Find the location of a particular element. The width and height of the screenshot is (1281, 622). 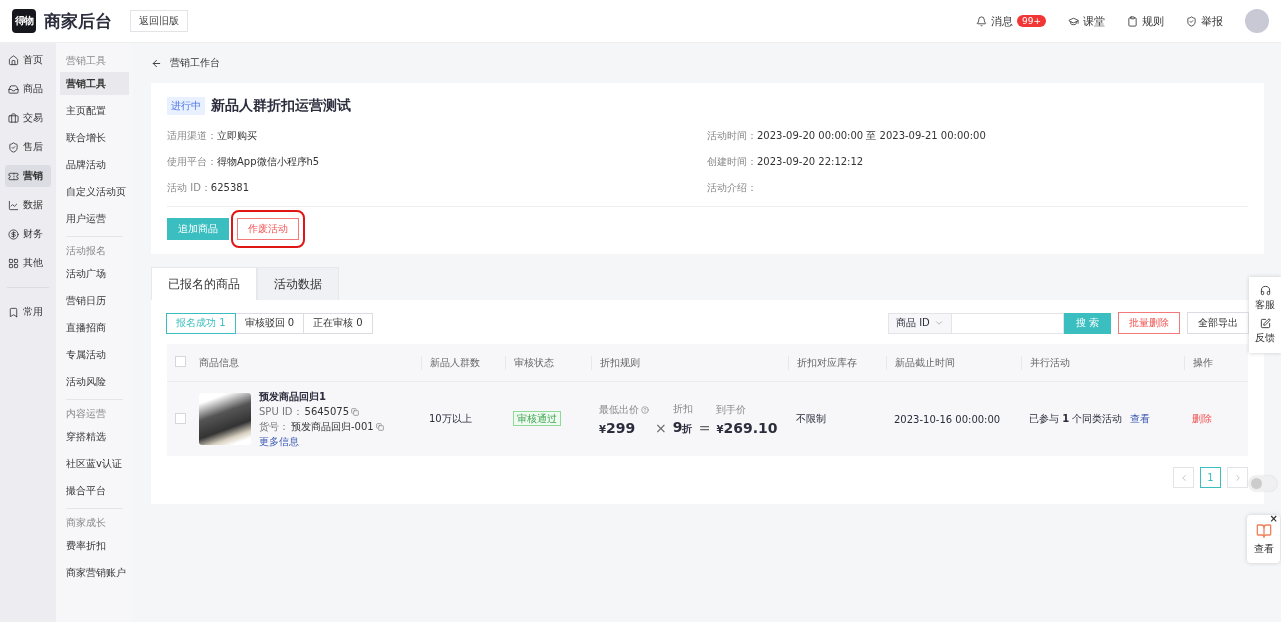

tab: 活动数据 is located at coordinates (298, 283).